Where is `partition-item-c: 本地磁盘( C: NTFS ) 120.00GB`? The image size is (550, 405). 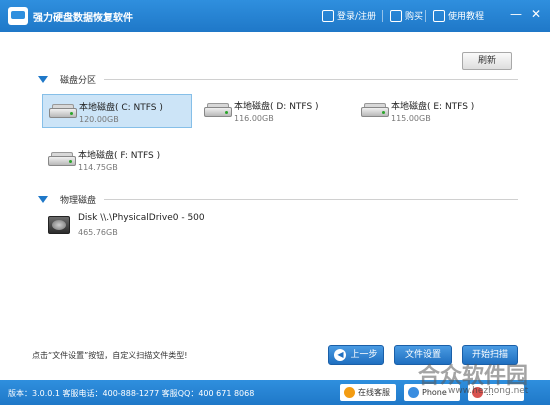 partition-item-c: 本地磁盘( C: NTFS ) 120.00GB is located at coordinates (117, 111).